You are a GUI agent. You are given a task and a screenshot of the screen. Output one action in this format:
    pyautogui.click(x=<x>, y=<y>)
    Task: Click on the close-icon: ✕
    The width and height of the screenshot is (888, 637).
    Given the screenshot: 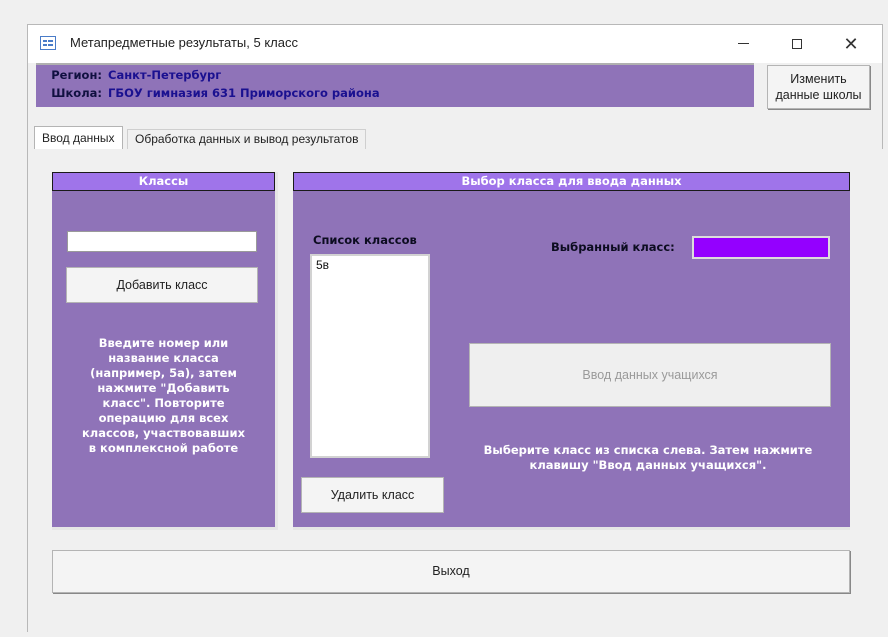 What is the action you would take?
    pyautogui.click(x=851, y=44)
    